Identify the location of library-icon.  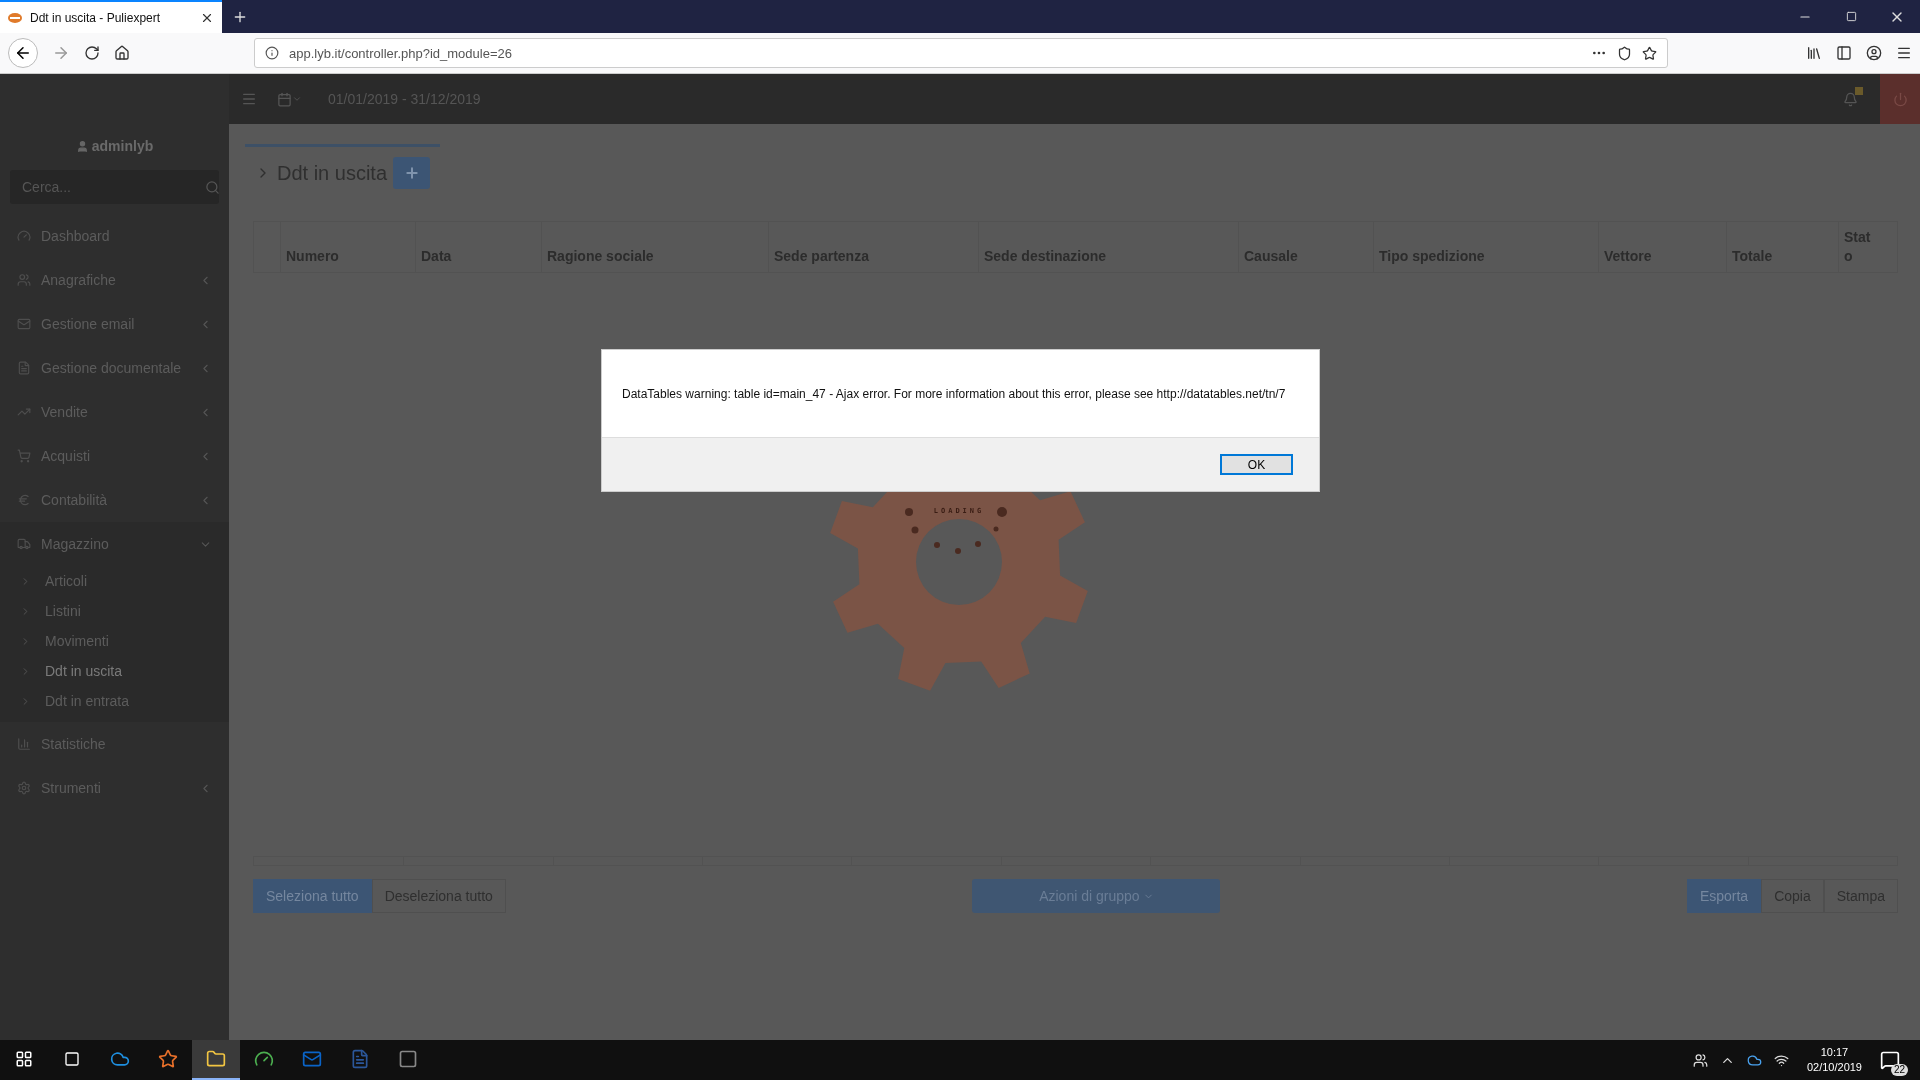
(1814, 53).